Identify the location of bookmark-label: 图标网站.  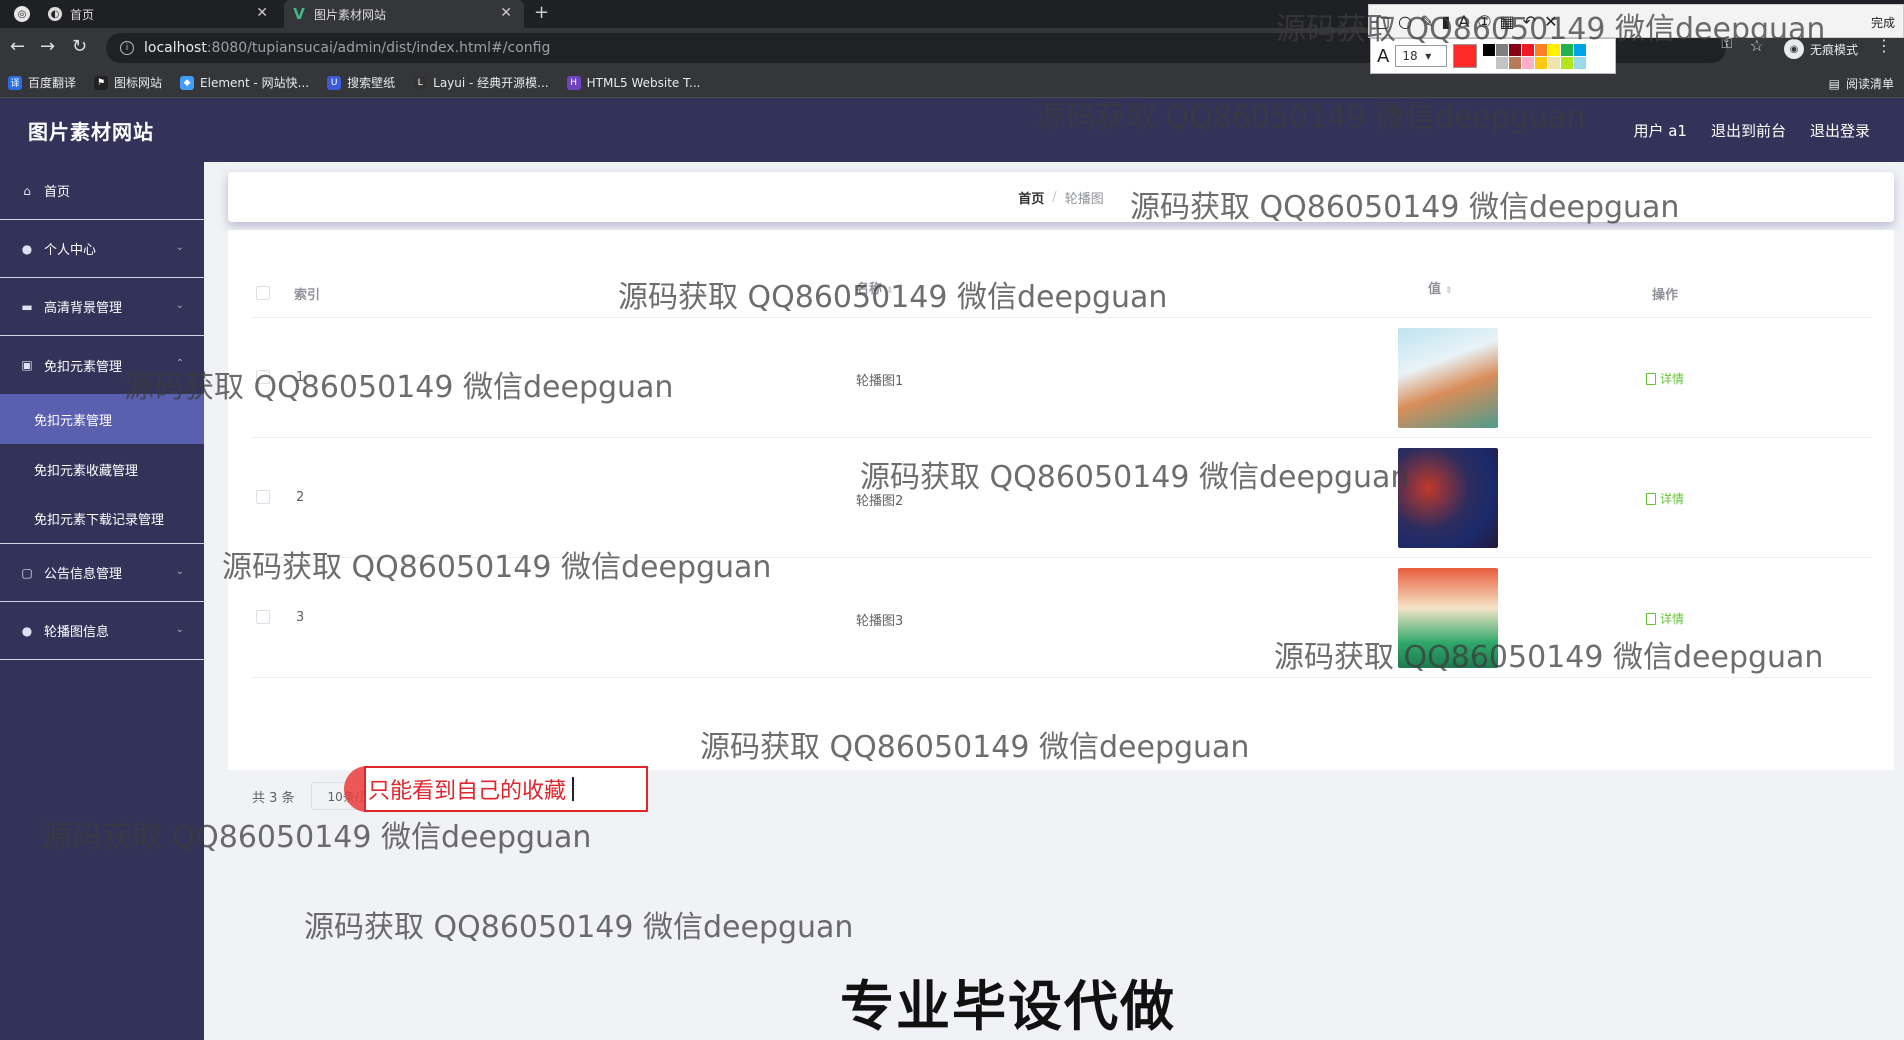
(138, 83).